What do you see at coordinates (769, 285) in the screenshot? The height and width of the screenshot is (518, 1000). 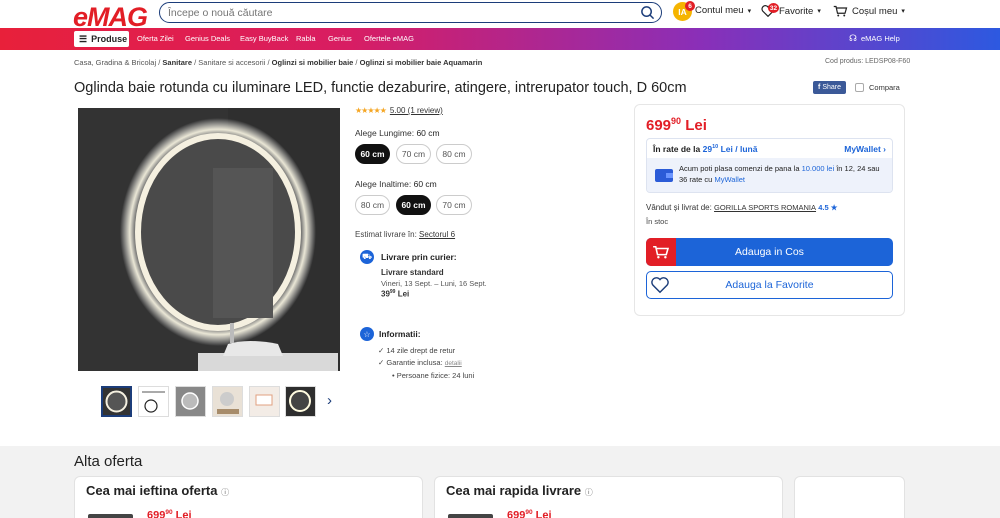 I see `add-to-favorites-button: Adauga la Favorite` at bounding box center [769, 285].